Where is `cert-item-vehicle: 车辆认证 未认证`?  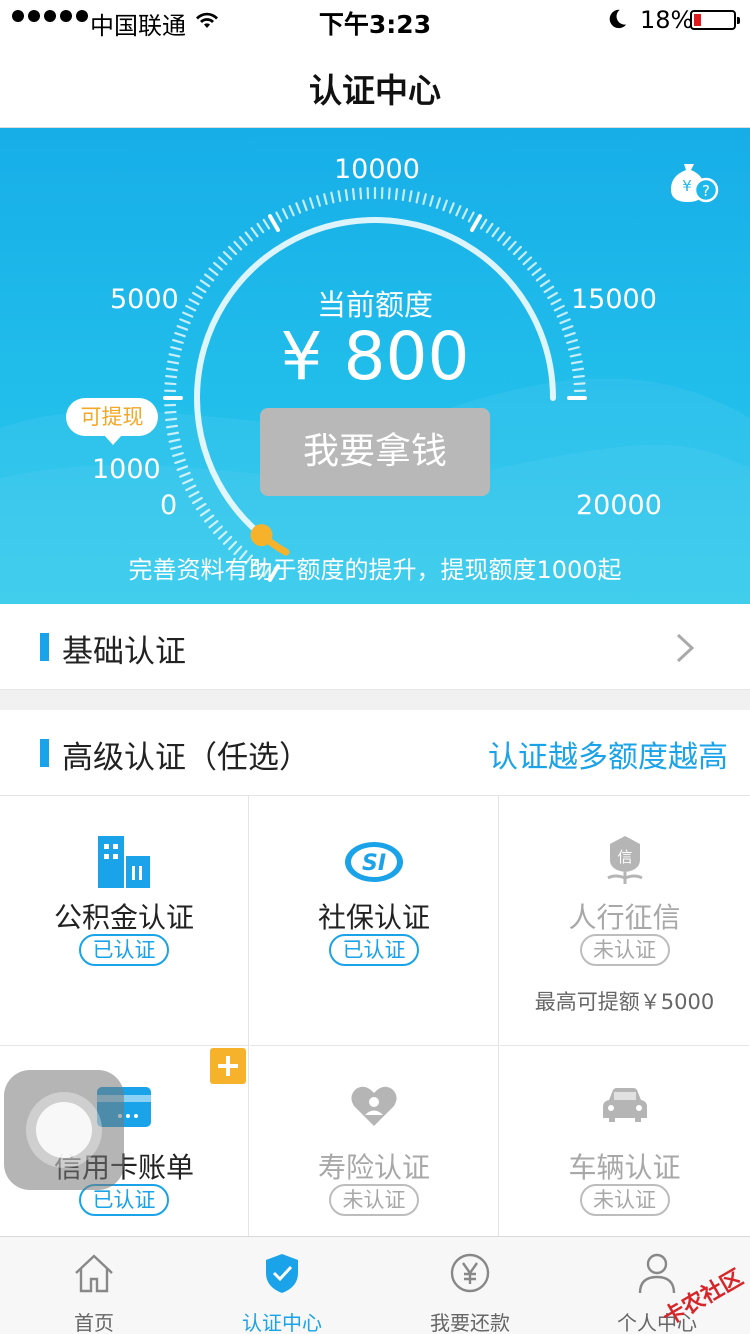
cert-item-vehicle: 车辆认证 未认证 is located at coordinates (624, 1141).